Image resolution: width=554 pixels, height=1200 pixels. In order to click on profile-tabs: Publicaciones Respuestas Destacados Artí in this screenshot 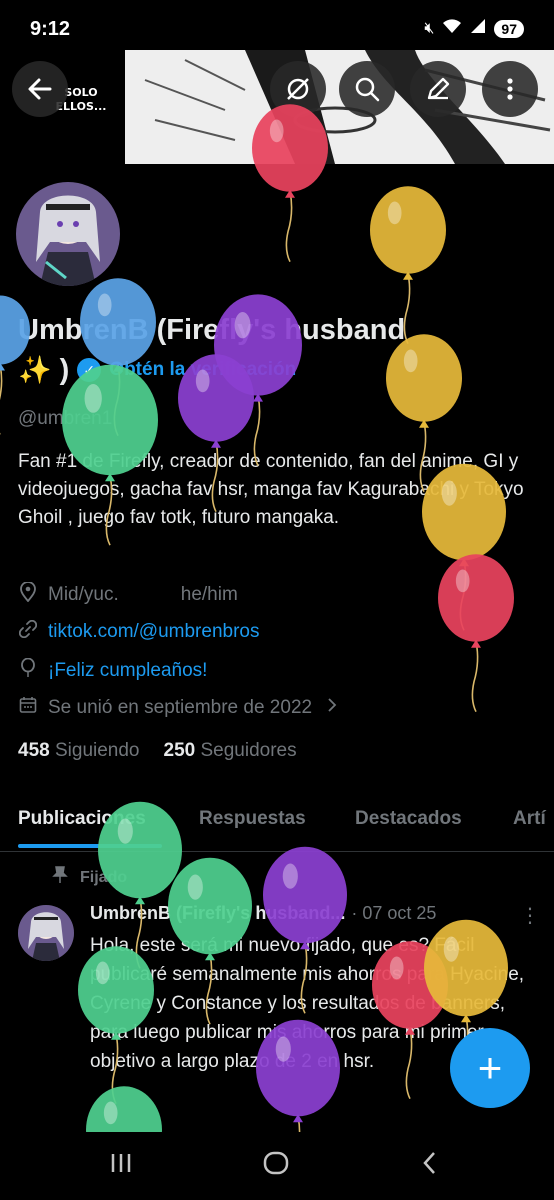, I will do `click(277, 825)`.